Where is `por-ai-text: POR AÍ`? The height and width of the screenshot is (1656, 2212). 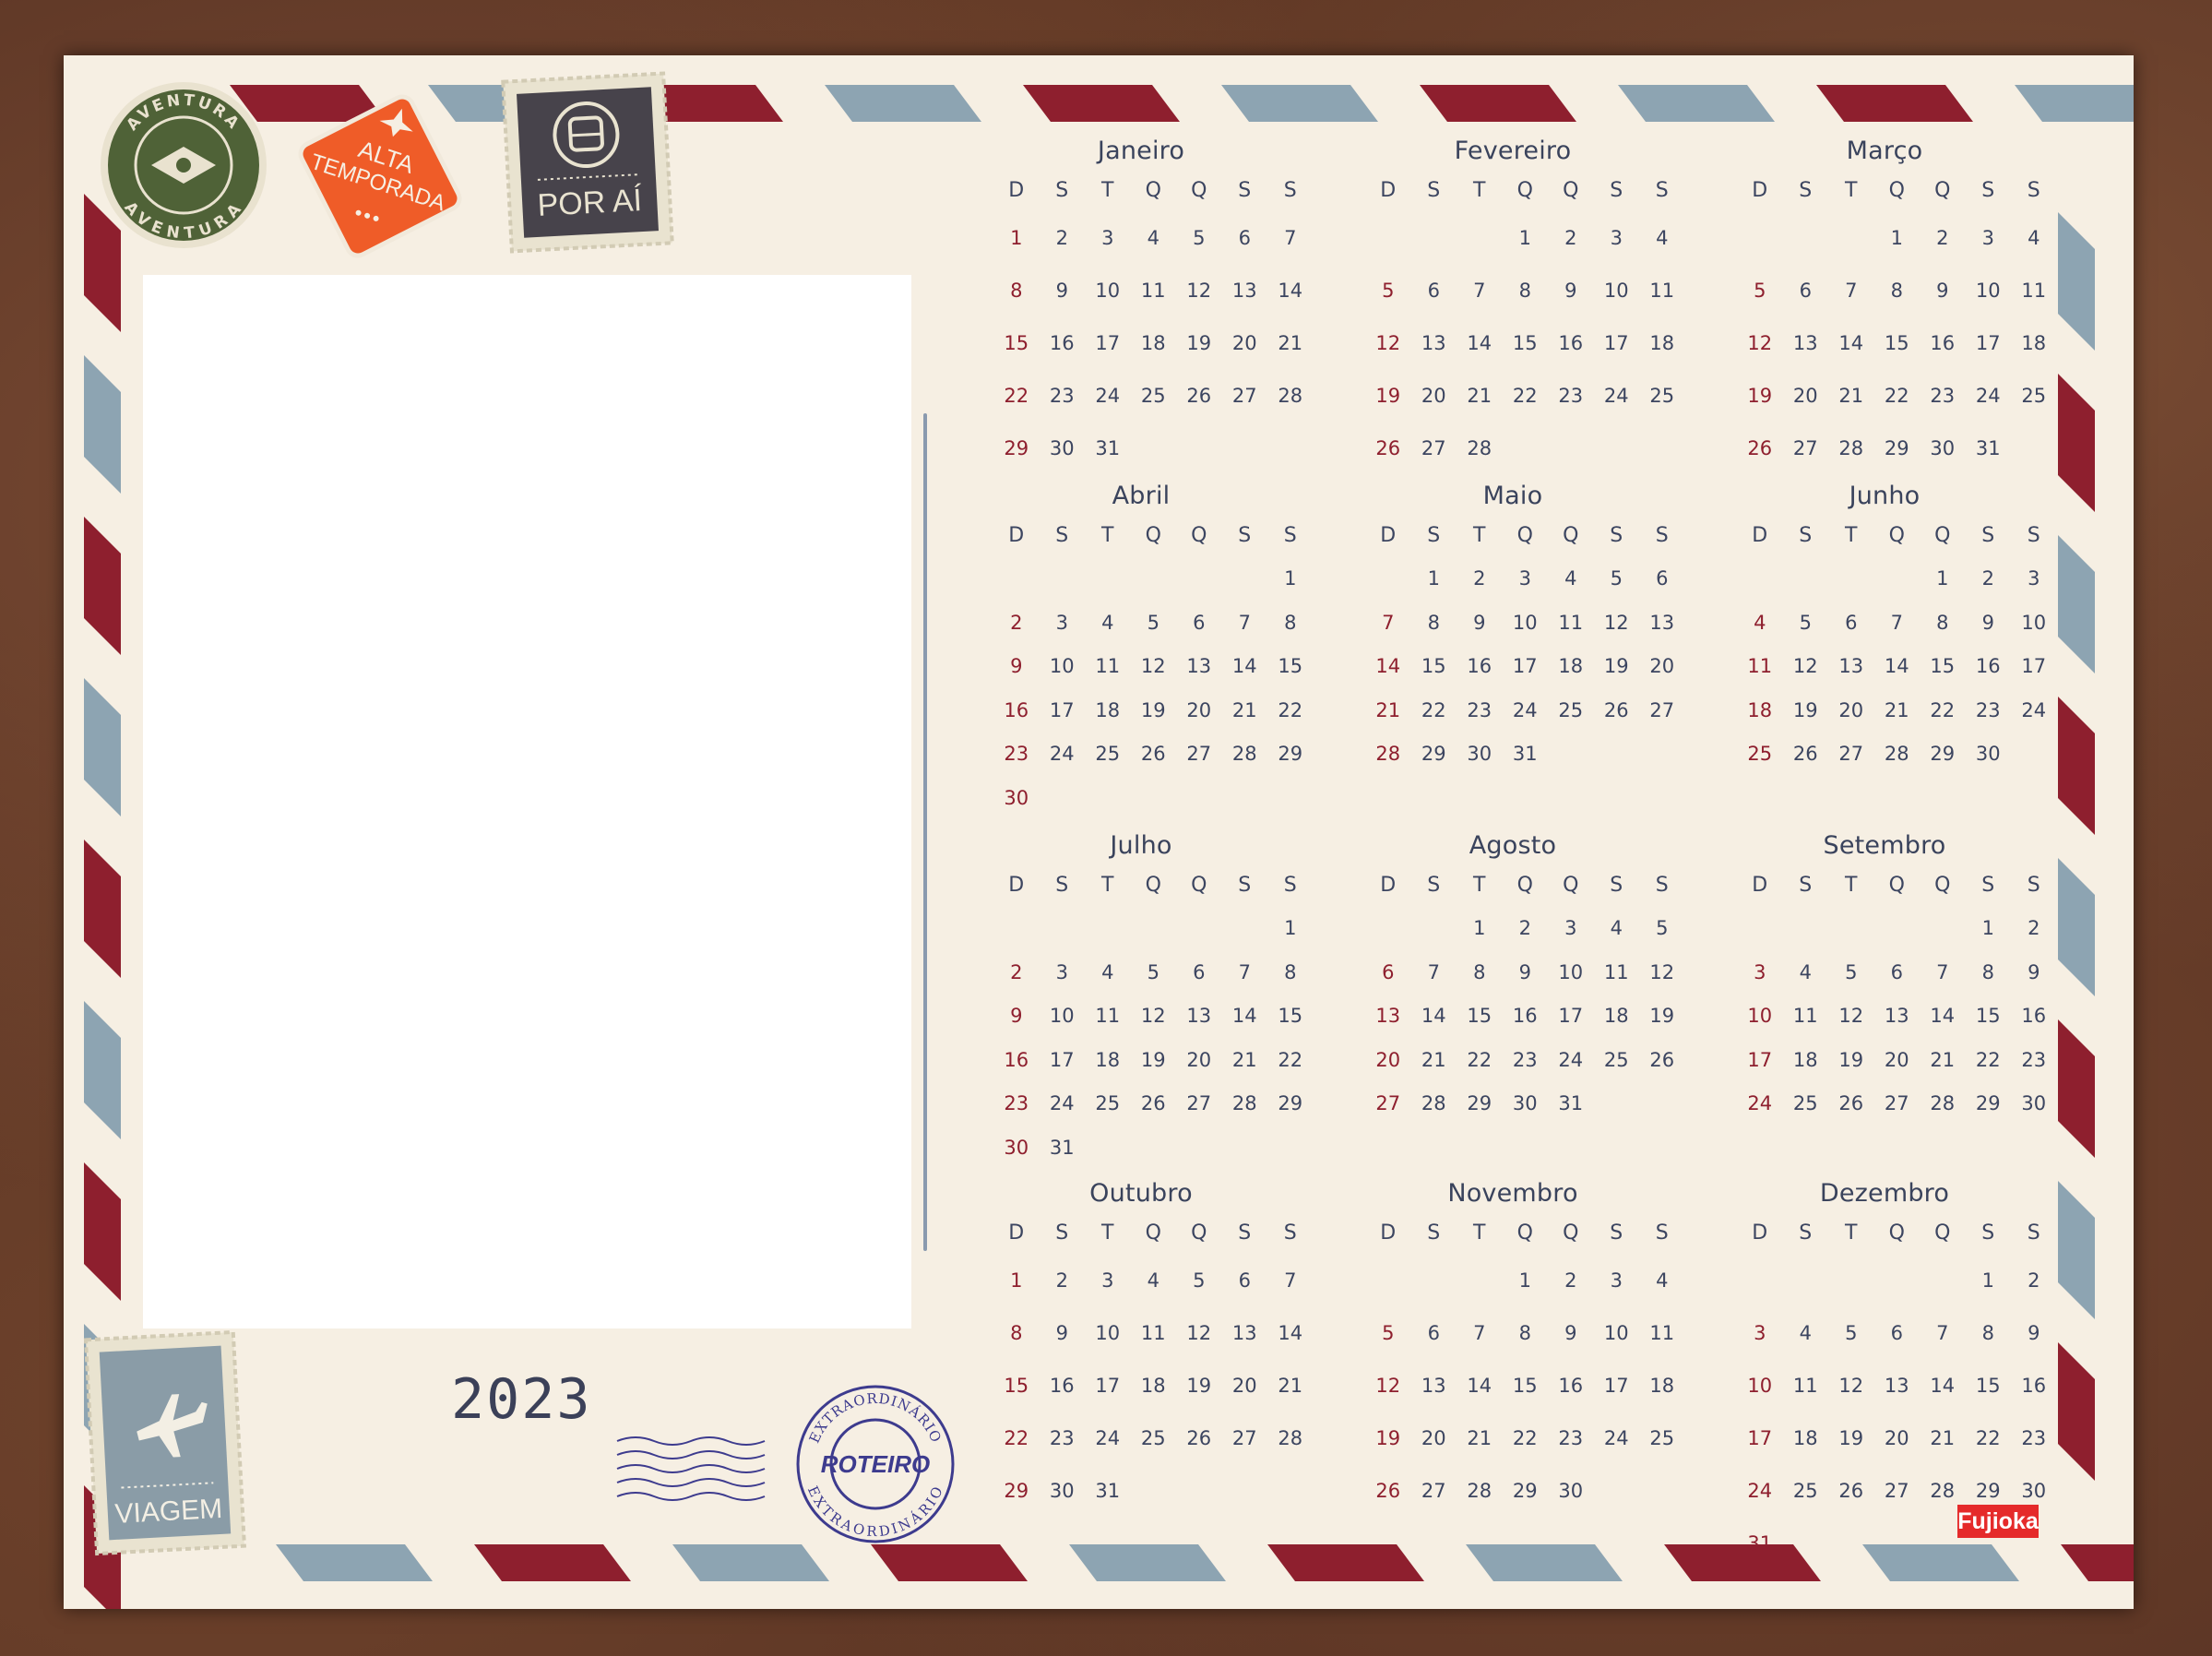
por-ai-text: POR AÍ is located at coordinates (591, 203).